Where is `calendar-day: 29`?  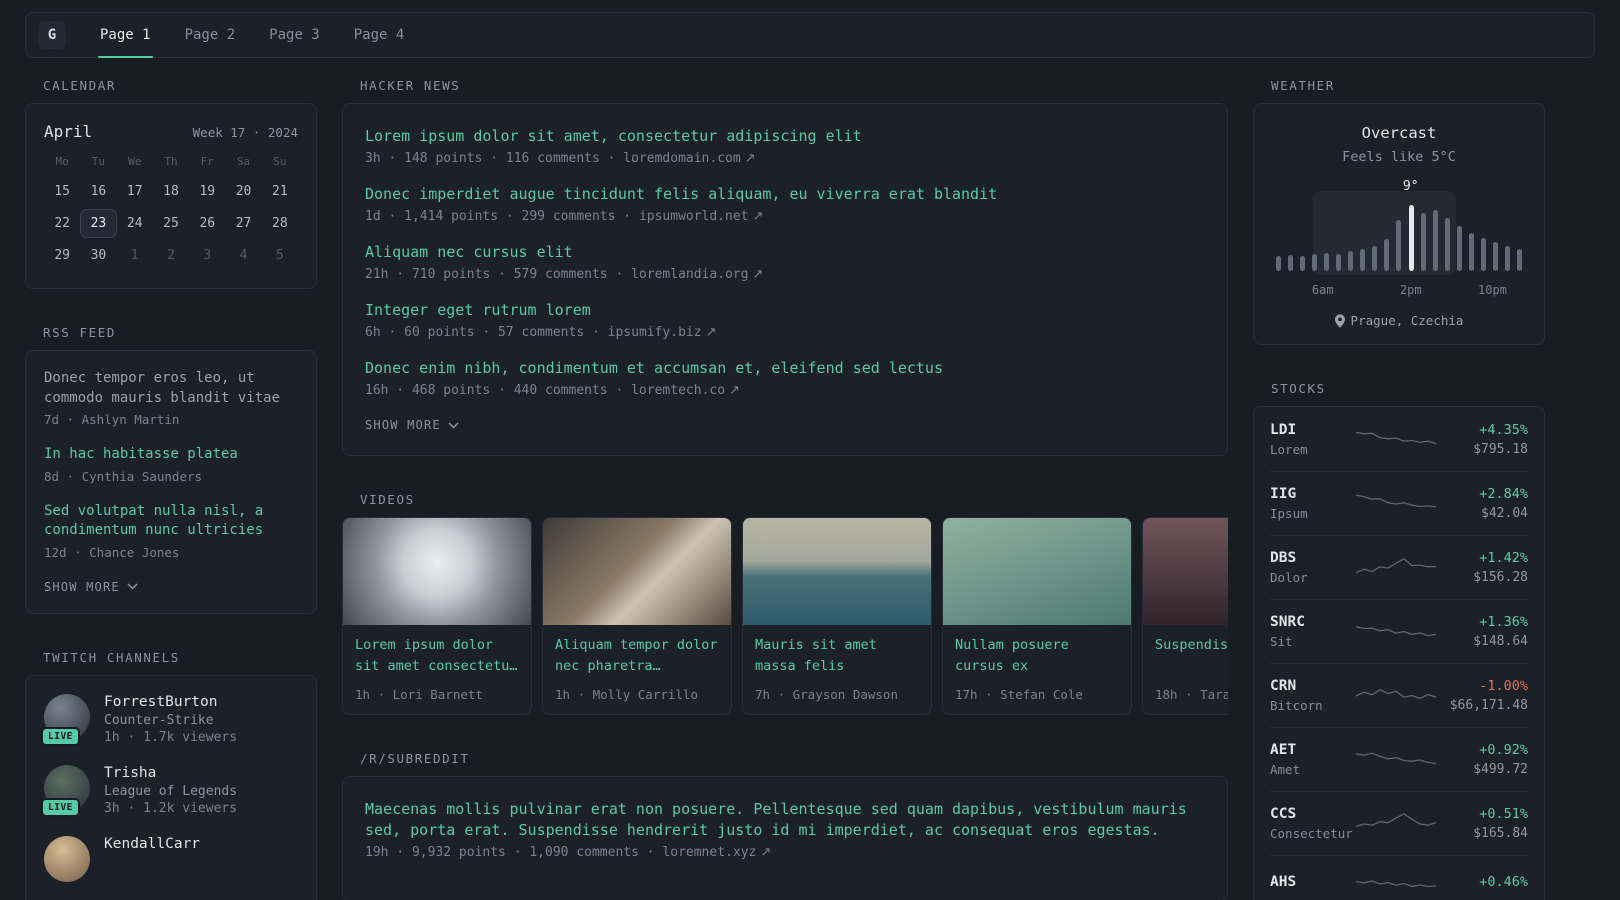 calendar-day: 29 is located at coordinates (62, 255).